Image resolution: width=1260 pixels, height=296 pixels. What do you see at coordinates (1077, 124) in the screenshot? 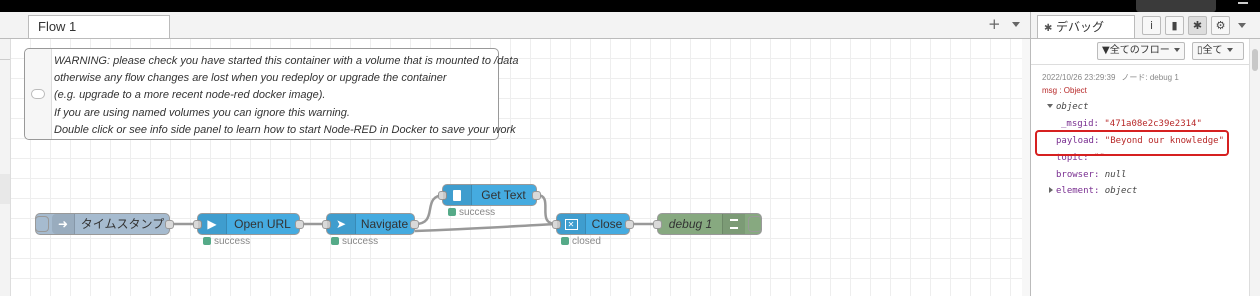
I see `tree-key: _msgid` at bounding box center [1077, 124].